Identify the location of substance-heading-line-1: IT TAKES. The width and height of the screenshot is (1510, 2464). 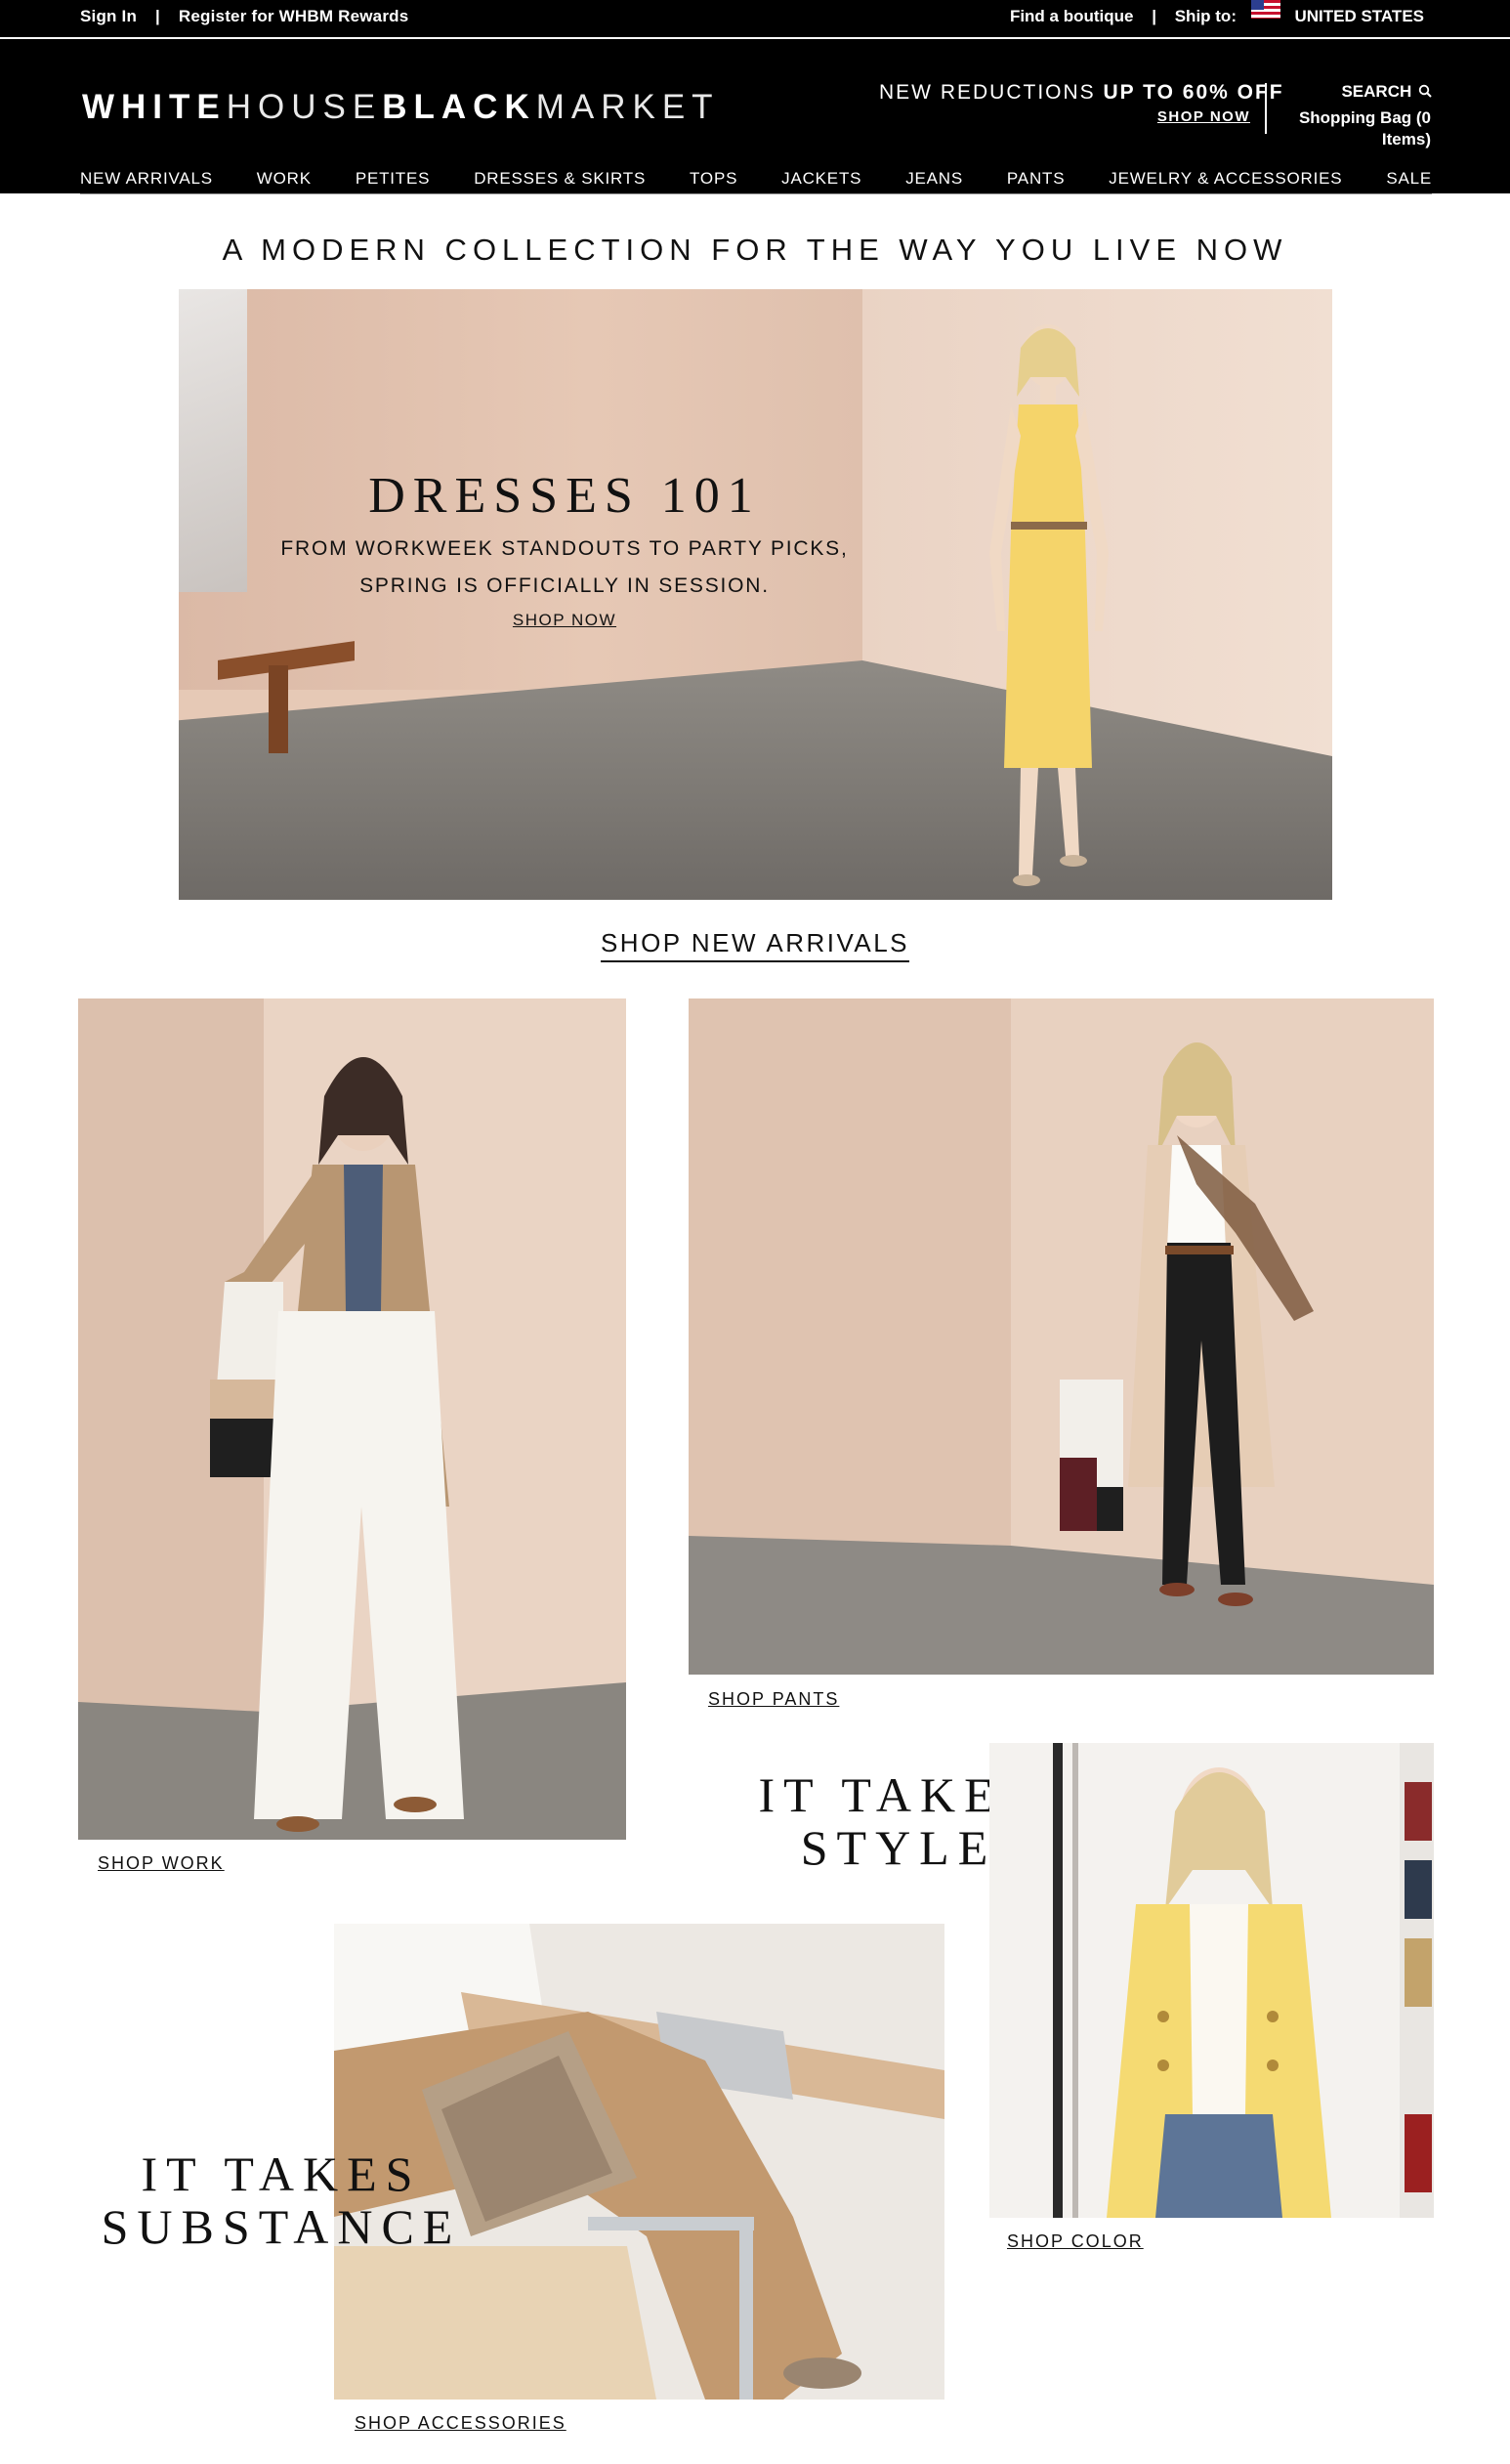
(281, 2173).